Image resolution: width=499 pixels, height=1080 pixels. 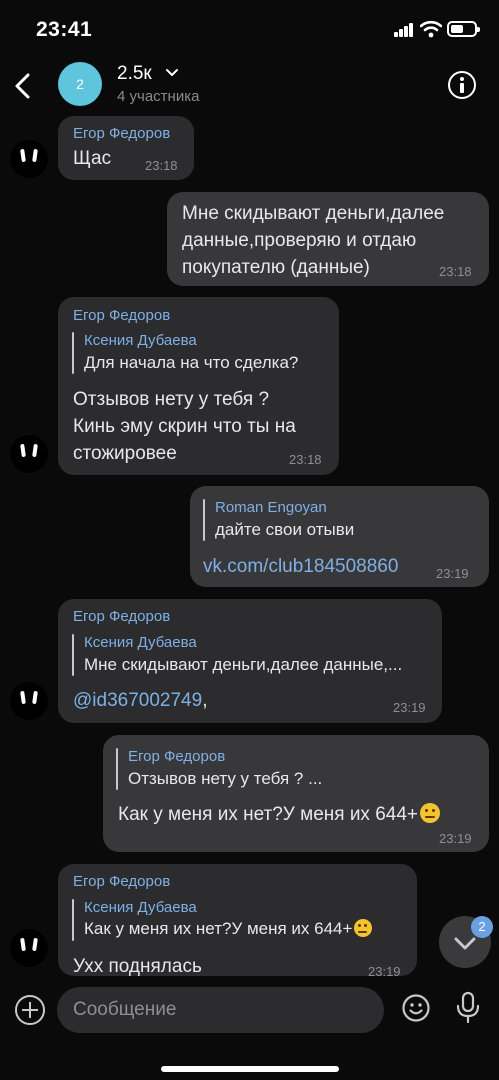 What do you see at coordinates (249, 29) in the screenshot?
I see `status-bar: 23:41` at bounding box center [249, 29].